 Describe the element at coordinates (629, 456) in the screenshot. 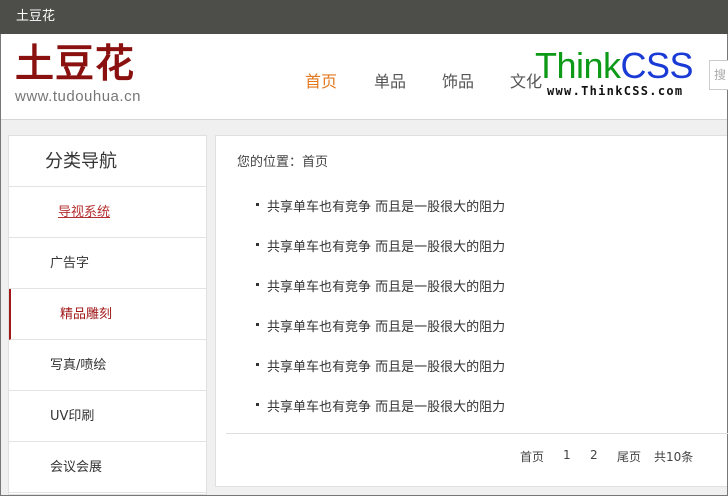

I see `page-last-link: 尾页` at that location.